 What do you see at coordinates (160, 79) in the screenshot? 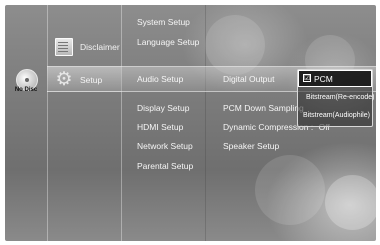
I see `submenu-item-audio-setup: Audio Setup` at bounding box center [160, 79].